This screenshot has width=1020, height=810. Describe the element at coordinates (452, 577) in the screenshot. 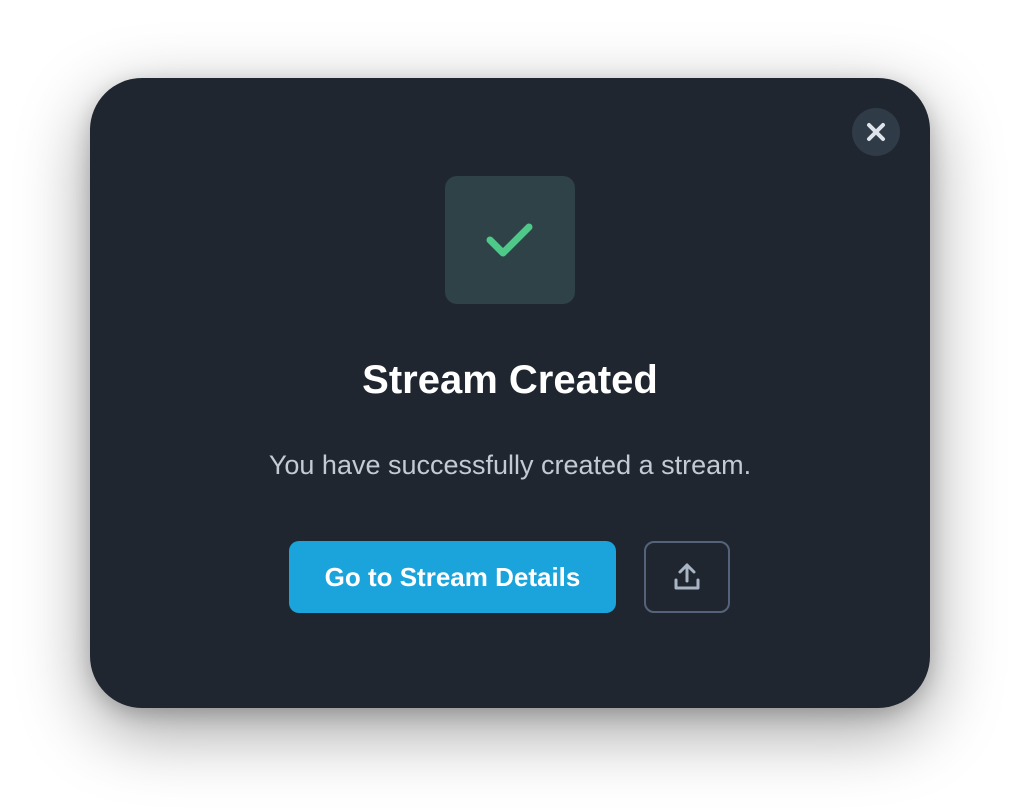

I see `go-to-stream-details-button: Go to Stream Details` at that location.